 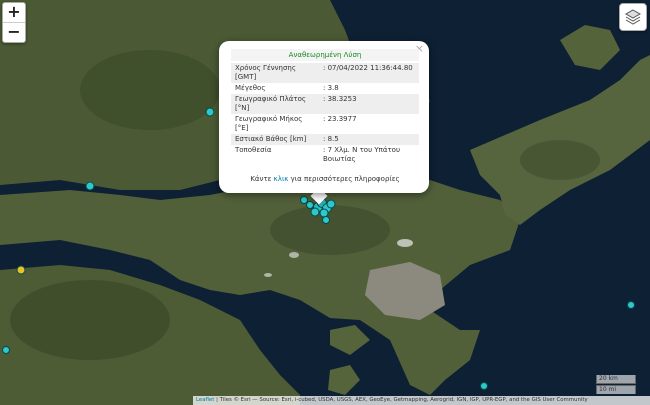 I want to click on table-row: Γεωγραφικό Μήκος [°E] : 23.3977, so click(x=325, y=124).